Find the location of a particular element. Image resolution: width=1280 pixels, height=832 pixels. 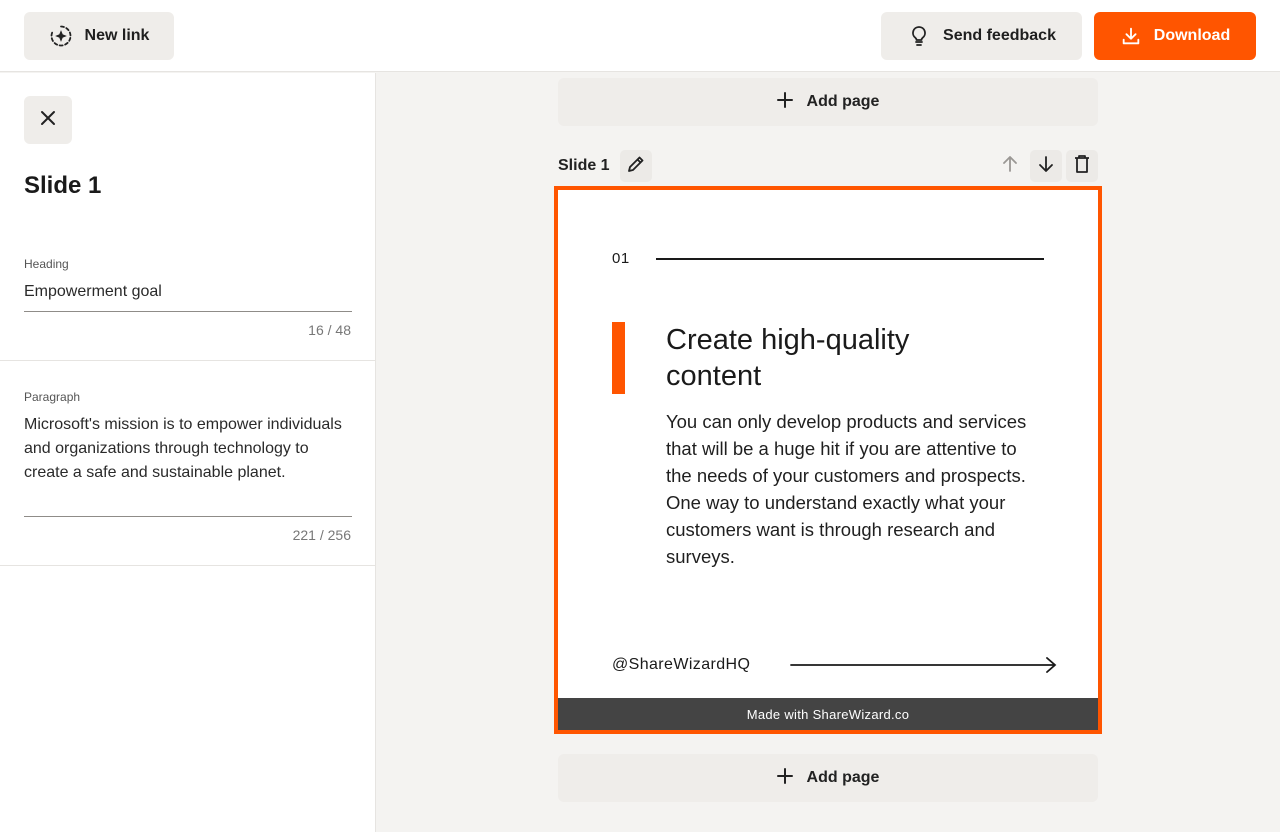

download-label: Download is located at coordinates (1192, 35).